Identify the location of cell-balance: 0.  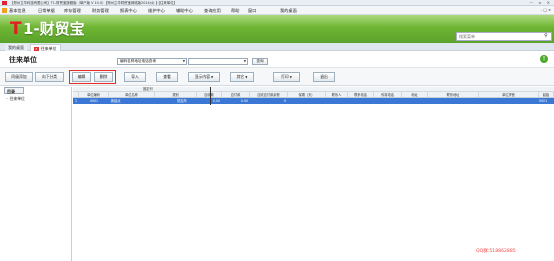
(284, 101).